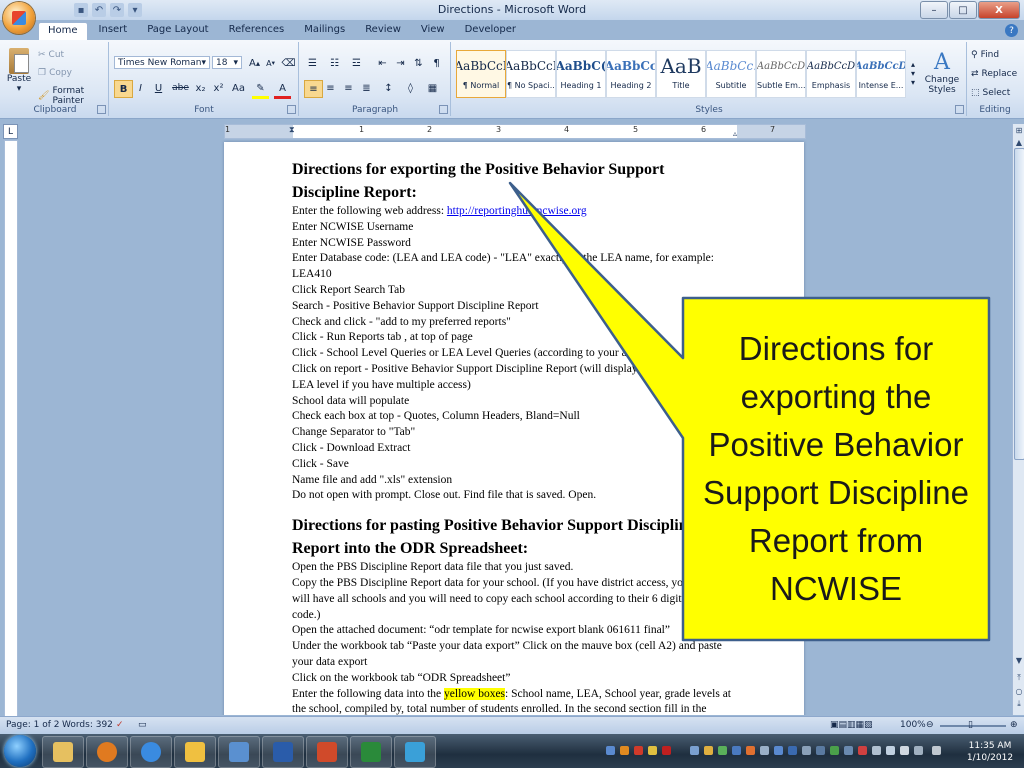  What do you see at coordinates (1018, 142) in the screenshot?
I see `scroll-up-icon: ▲` at bounding box center [1018, 142].